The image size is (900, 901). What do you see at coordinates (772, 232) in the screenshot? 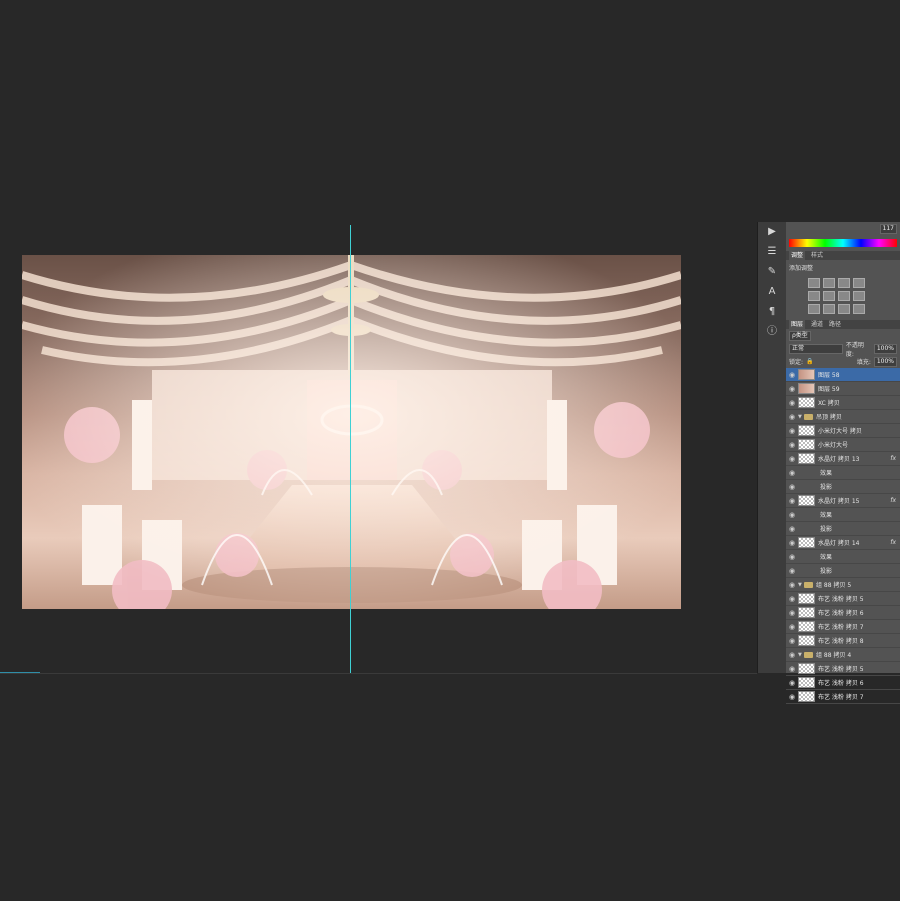
I see `play-icon: ▶` at bounding box center [772, 232].